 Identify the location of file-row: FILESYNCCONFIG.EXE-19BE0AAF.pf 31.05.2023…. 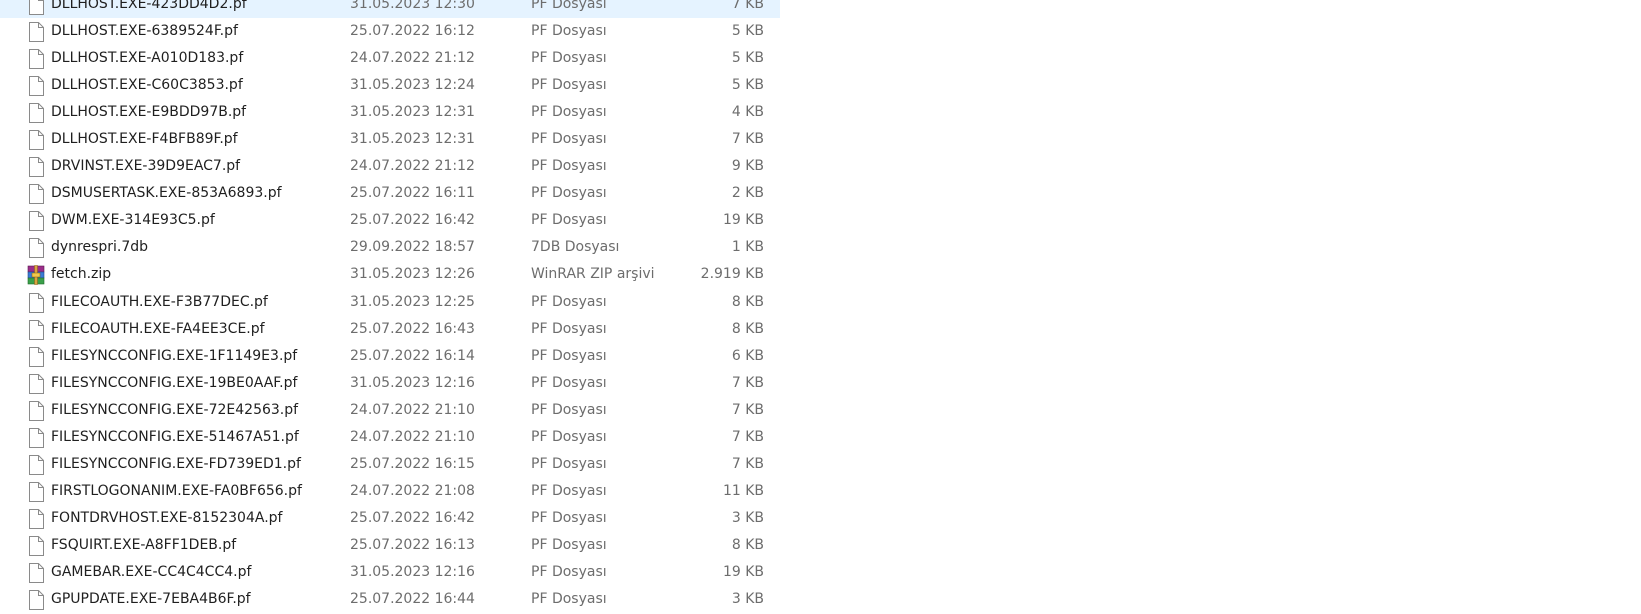
(390, 383).